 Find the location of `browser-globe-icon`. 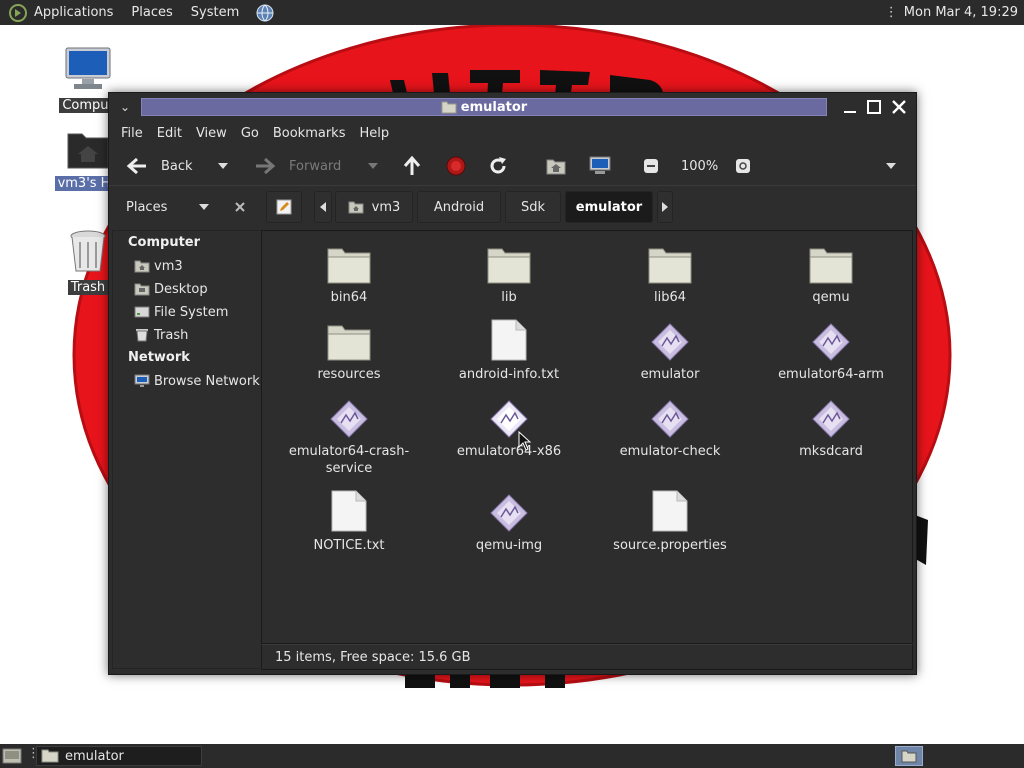

browser-globe-icon is located at coordinates (265, 13).